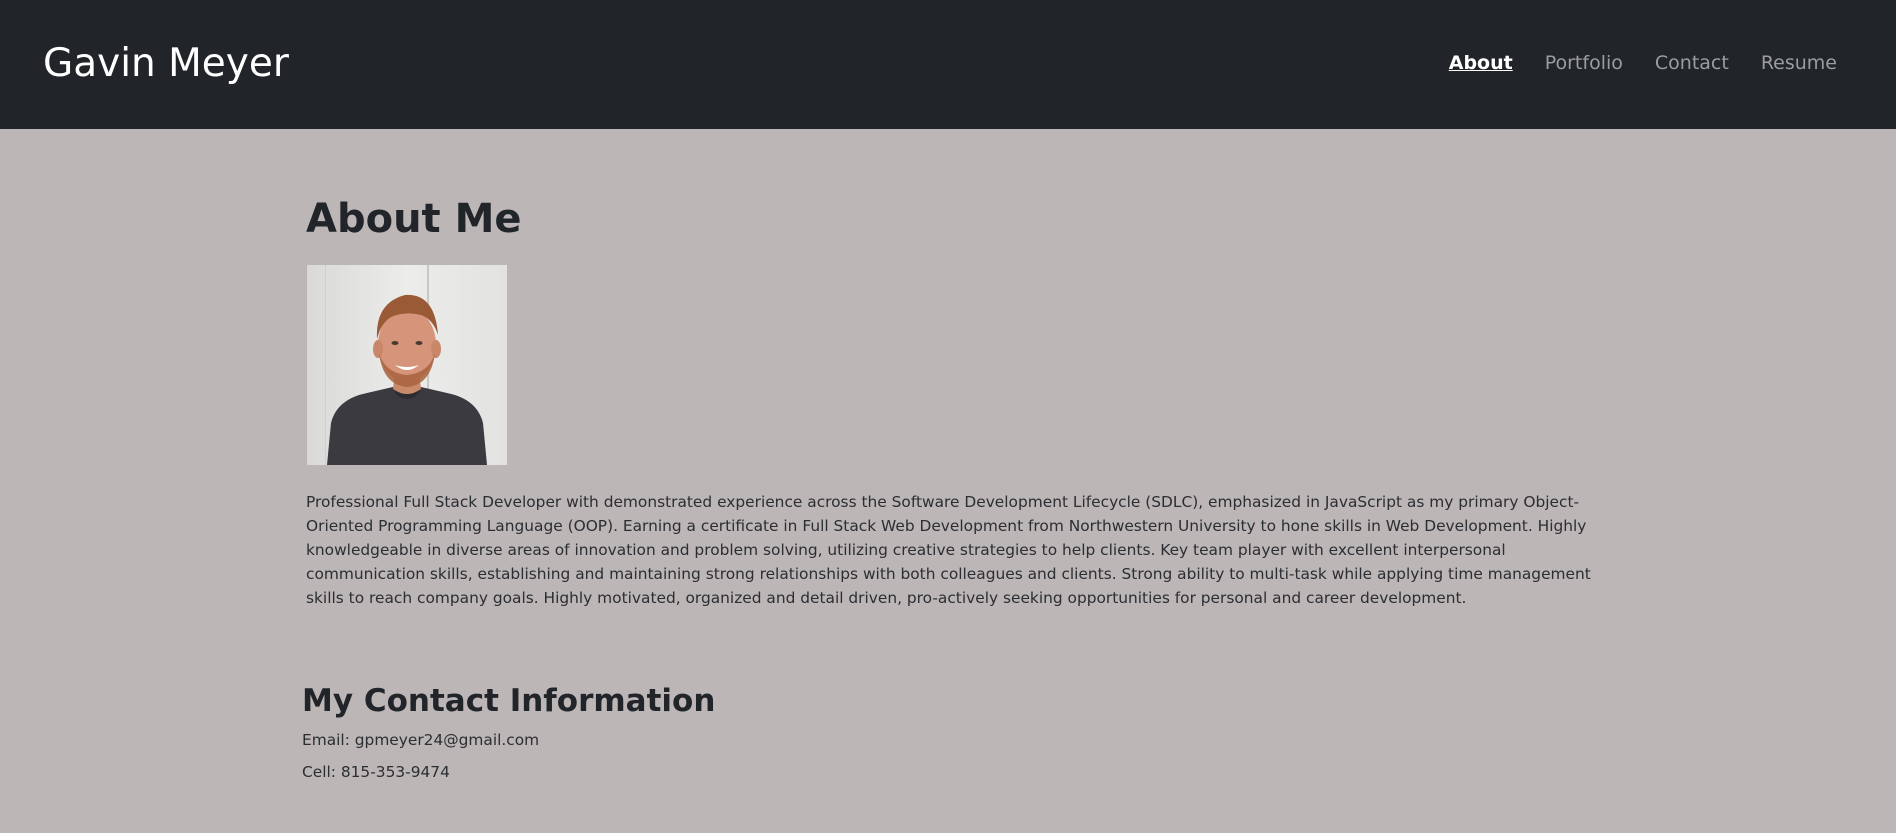  Describe the element at coordinates (421, 740) in the screenshot. I see `contact-email: Email: gpmeyer24@gmail.com` at that location.